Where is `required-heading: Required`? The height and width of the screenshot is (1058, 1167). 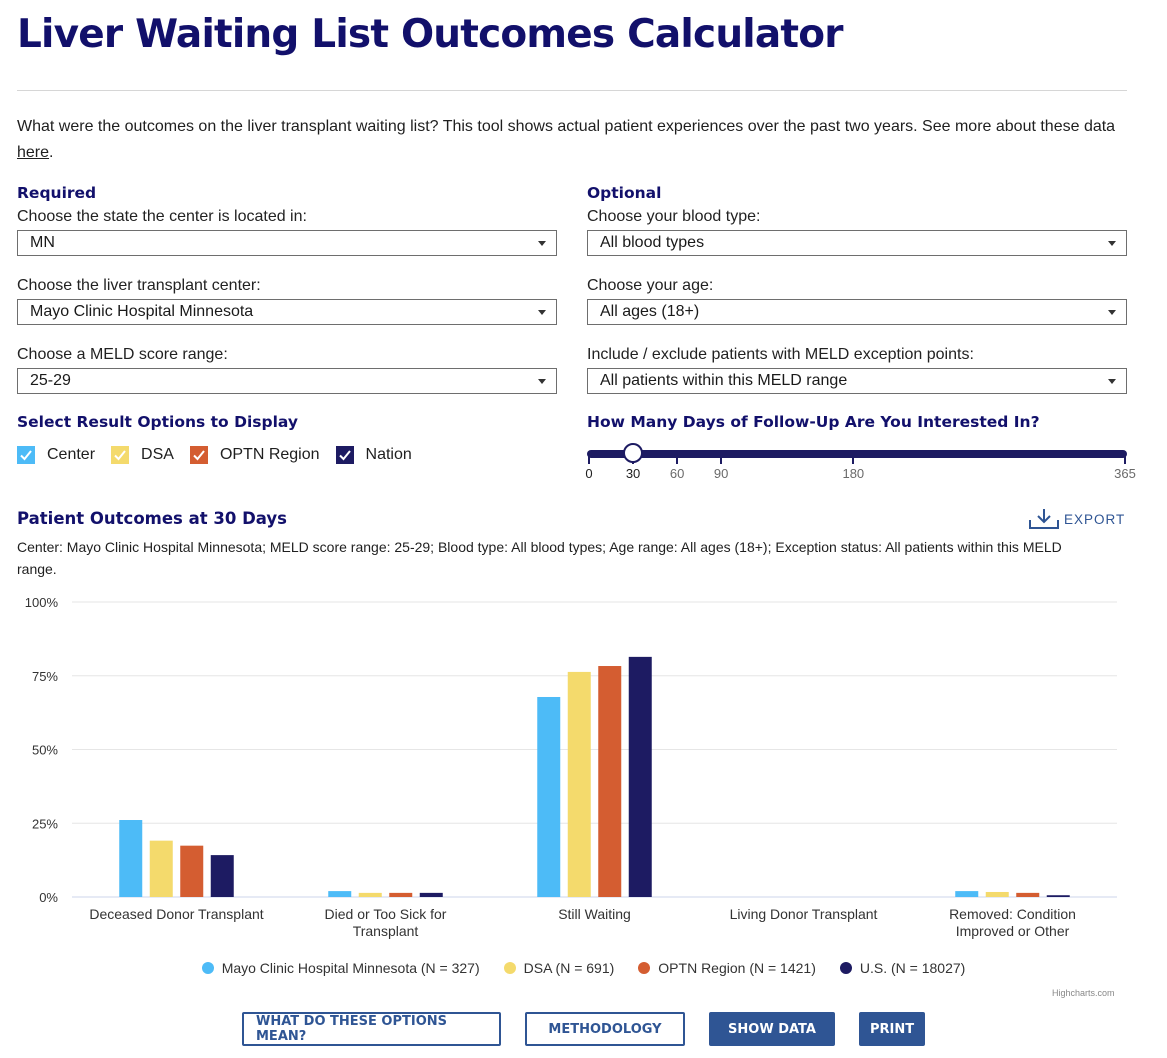 required-heading: Required is located at coordinates (57, 193).